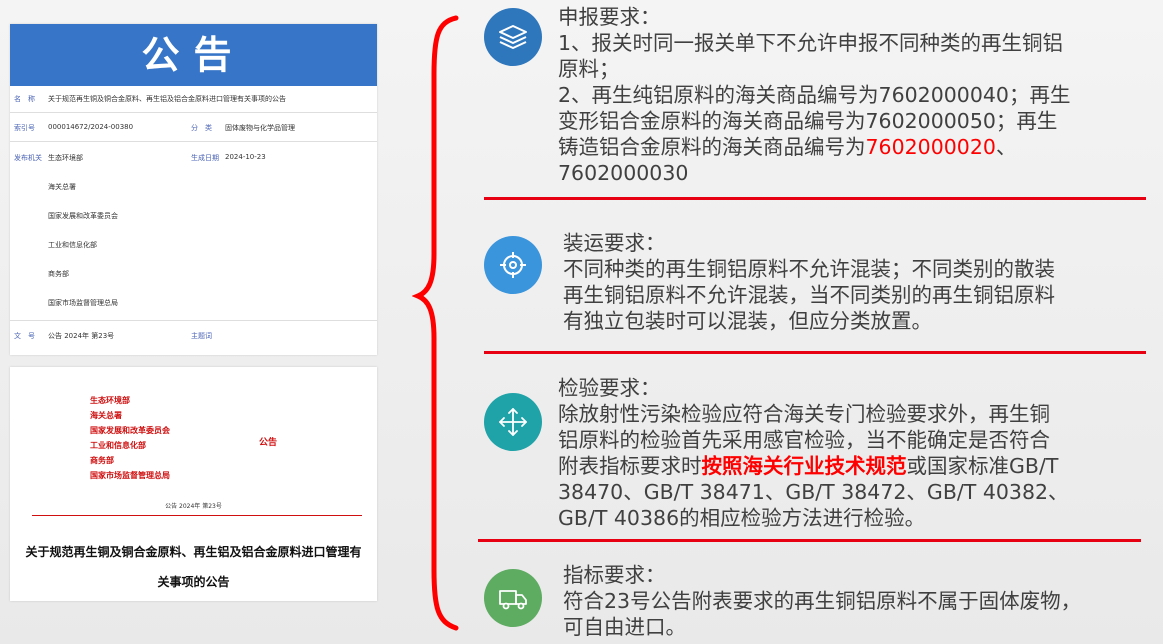 This screenshot has width=1163, height=644. What do you see at coordinates (201, 128) in the screenshot?
I see `field-label-category: 分 类` at bounding box center [201, 128].